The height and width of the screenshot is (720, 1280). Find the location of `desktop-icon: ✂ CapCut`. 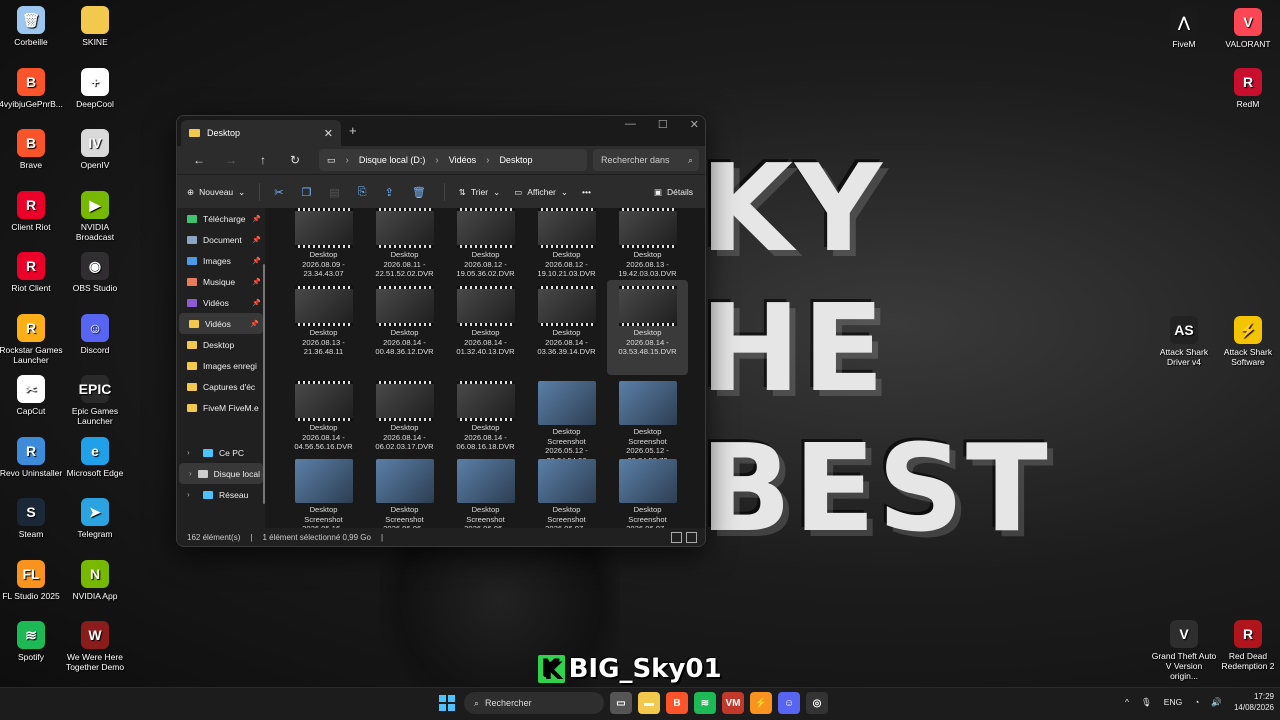

desktop-icon: ✂ CapCut is located at coordinates (32, 395).